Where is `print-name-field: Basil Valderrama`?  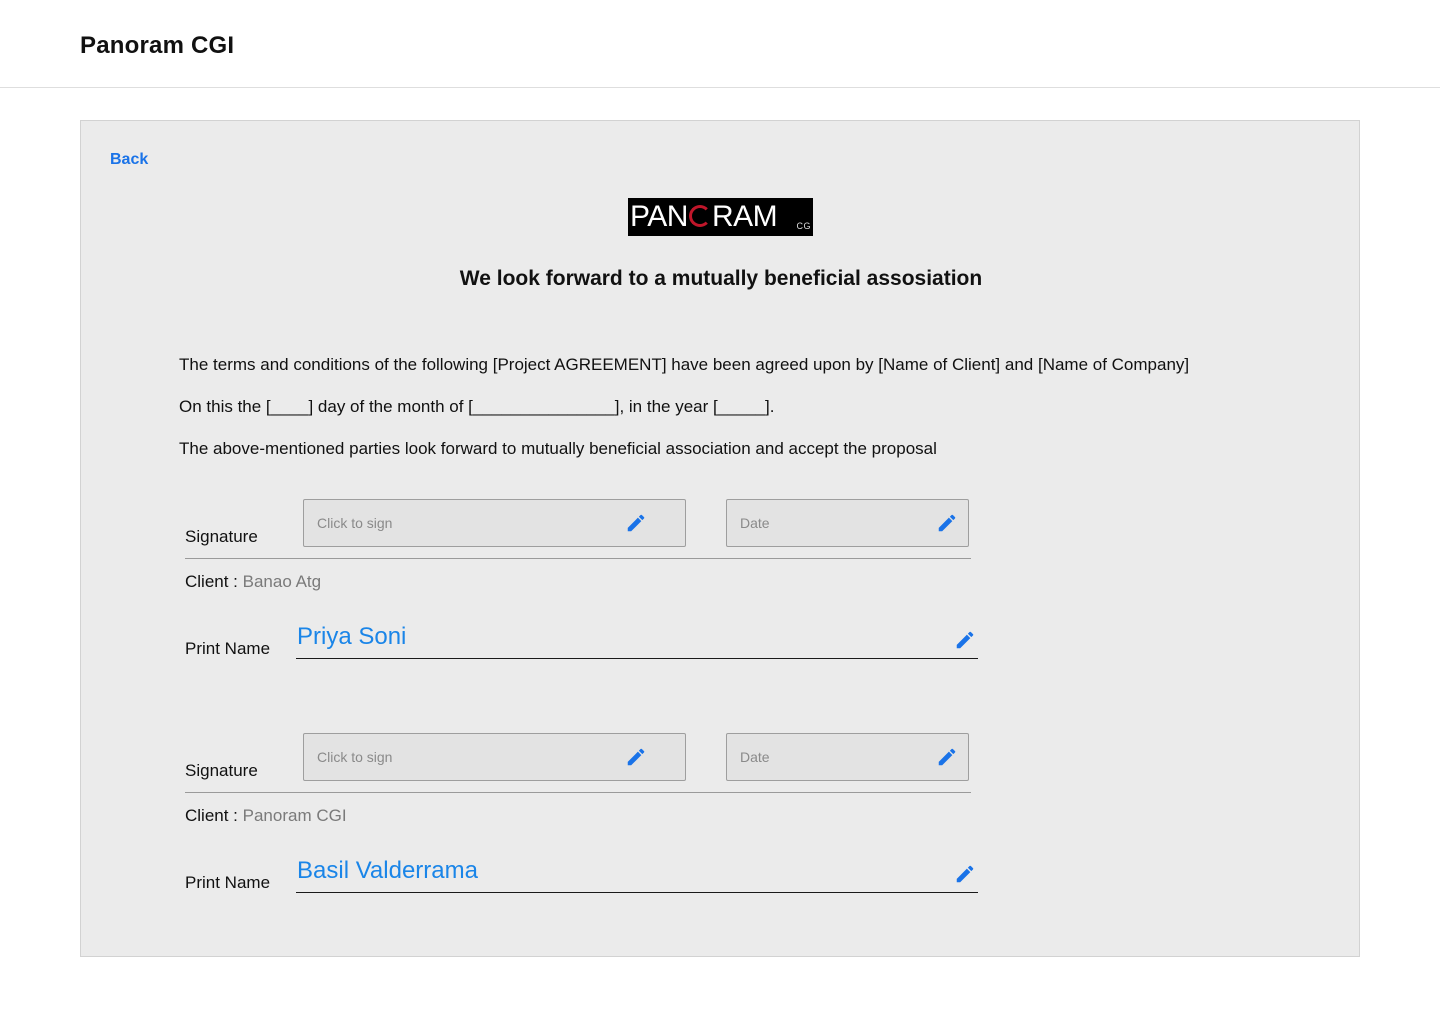
print-name-field: Basil Valderrama is located at coordinates (637, 874).